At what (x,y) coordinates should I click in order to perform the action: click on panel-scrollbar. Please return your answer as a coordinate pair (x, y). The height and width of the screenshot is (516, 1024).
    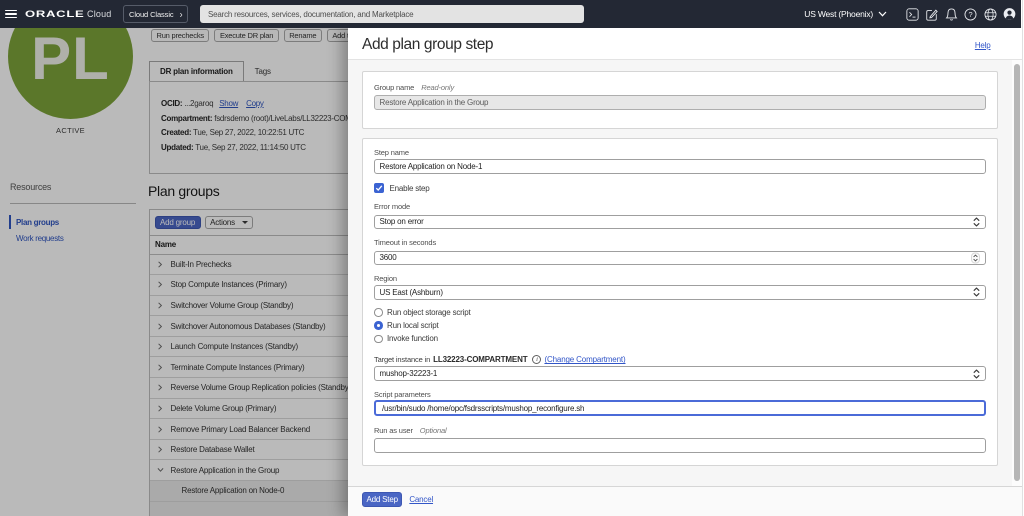
    Looking at the image, I should click on (1016, 273).